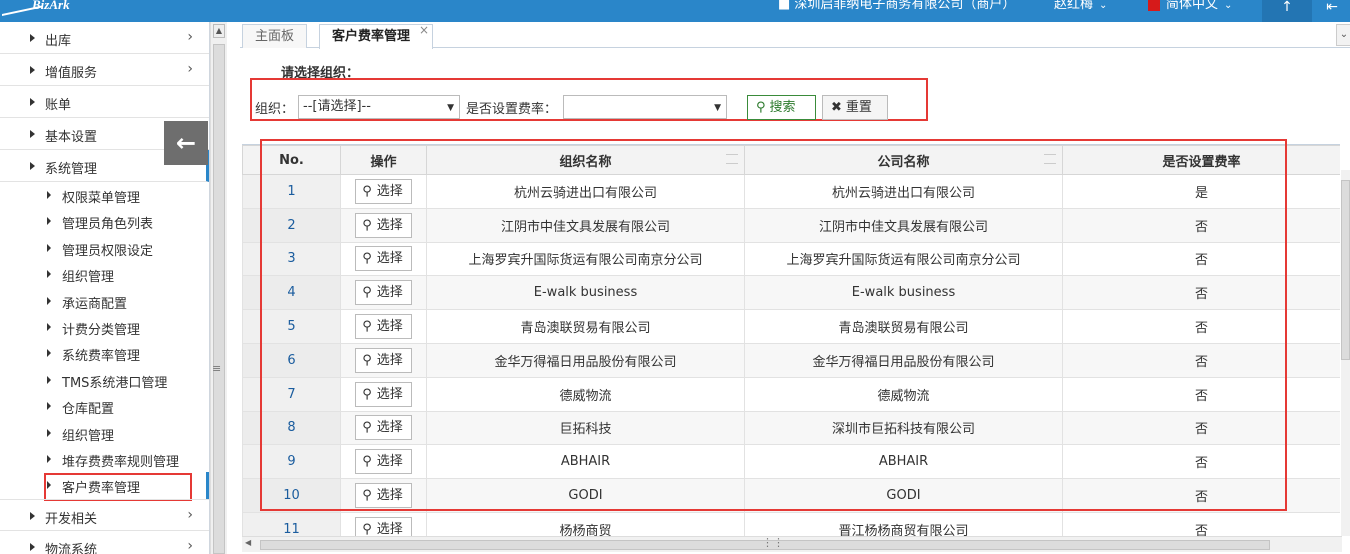 Image resolution: width=1350 pixels, height=554 pixels. What do you see at coordinates (291, 495) in the screenshot?
I see `row-number: 10` at bounding box center [291, 495].